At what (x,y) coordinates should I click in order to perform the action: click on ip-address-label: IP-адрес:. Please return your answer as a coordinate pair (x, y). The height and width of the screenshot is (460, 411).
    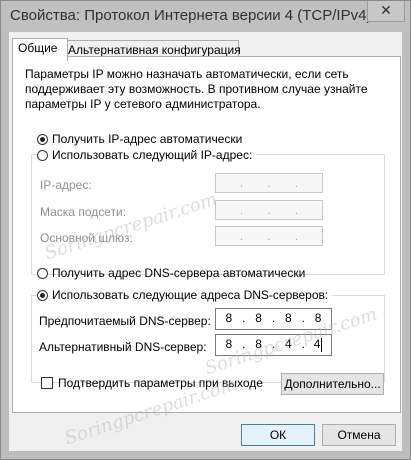
    Looking at the image, I should click on (66, 185).